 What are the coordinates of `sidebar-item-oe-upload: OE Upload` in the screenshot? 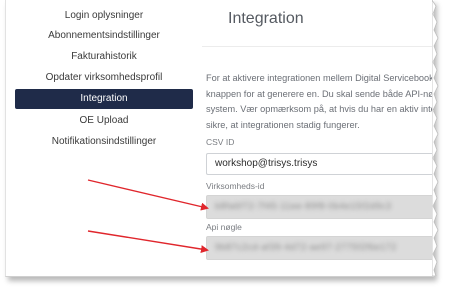 It's located at (104, 120).